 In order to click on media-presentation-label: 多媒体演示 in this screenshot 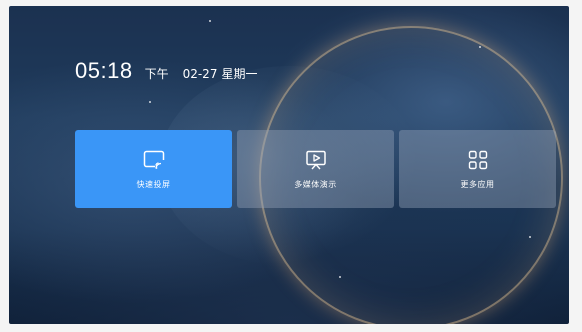, I will do `click(315, 184)`.